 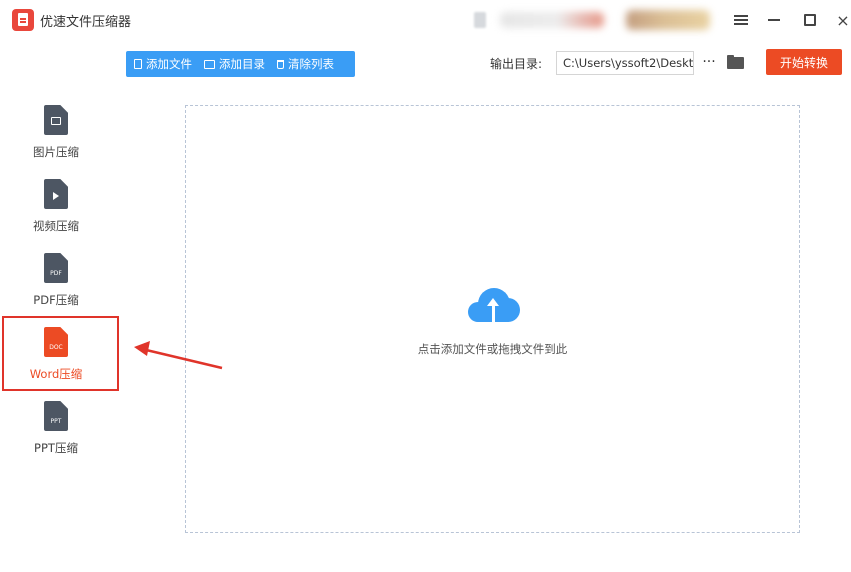 What do you see at coordinates (735, 62) in the screenshot?
I see `open-folder-icon` at bounding box center [735, 62].